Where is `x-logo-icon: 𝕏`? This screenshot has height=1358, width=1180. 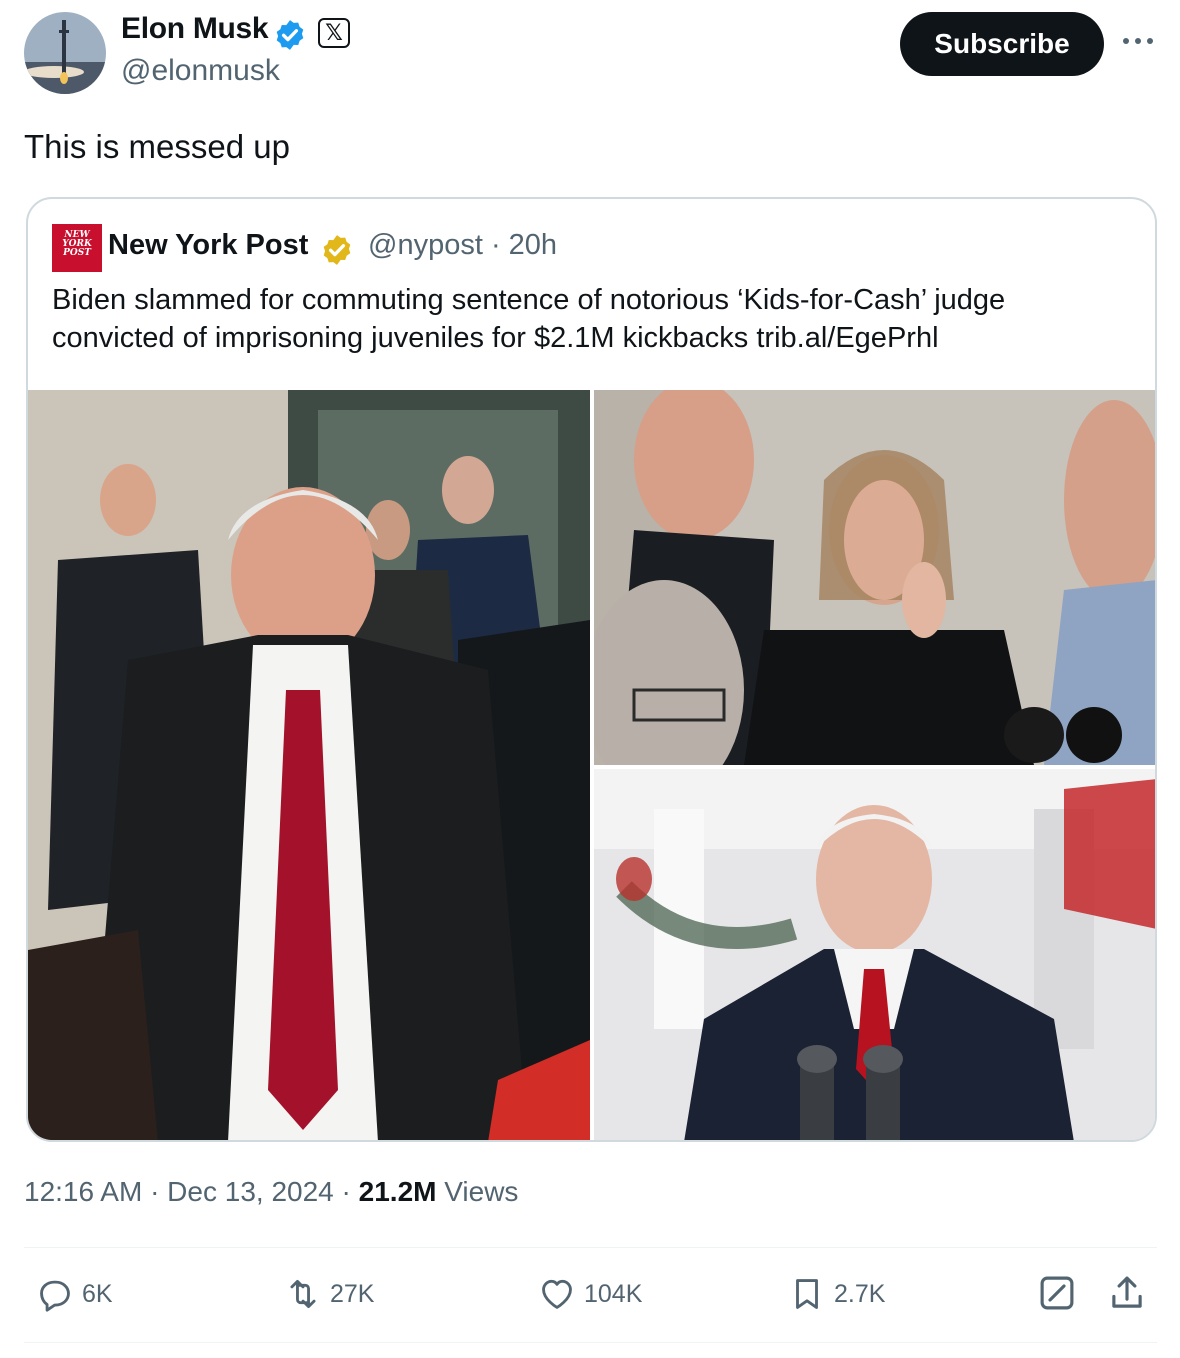 x-logo-icon: 𝕏 is located at coordinates (334, 32).